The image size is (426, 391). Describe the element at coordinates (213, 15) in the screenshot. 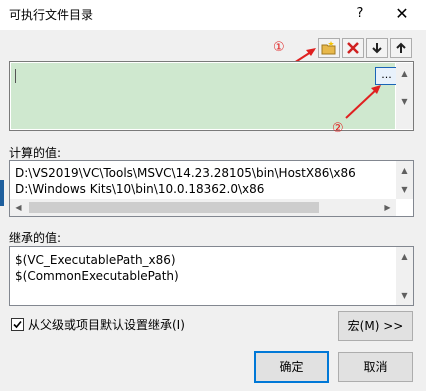

I see `title-bar: 可执行文件目录 ? ✕` at that location.